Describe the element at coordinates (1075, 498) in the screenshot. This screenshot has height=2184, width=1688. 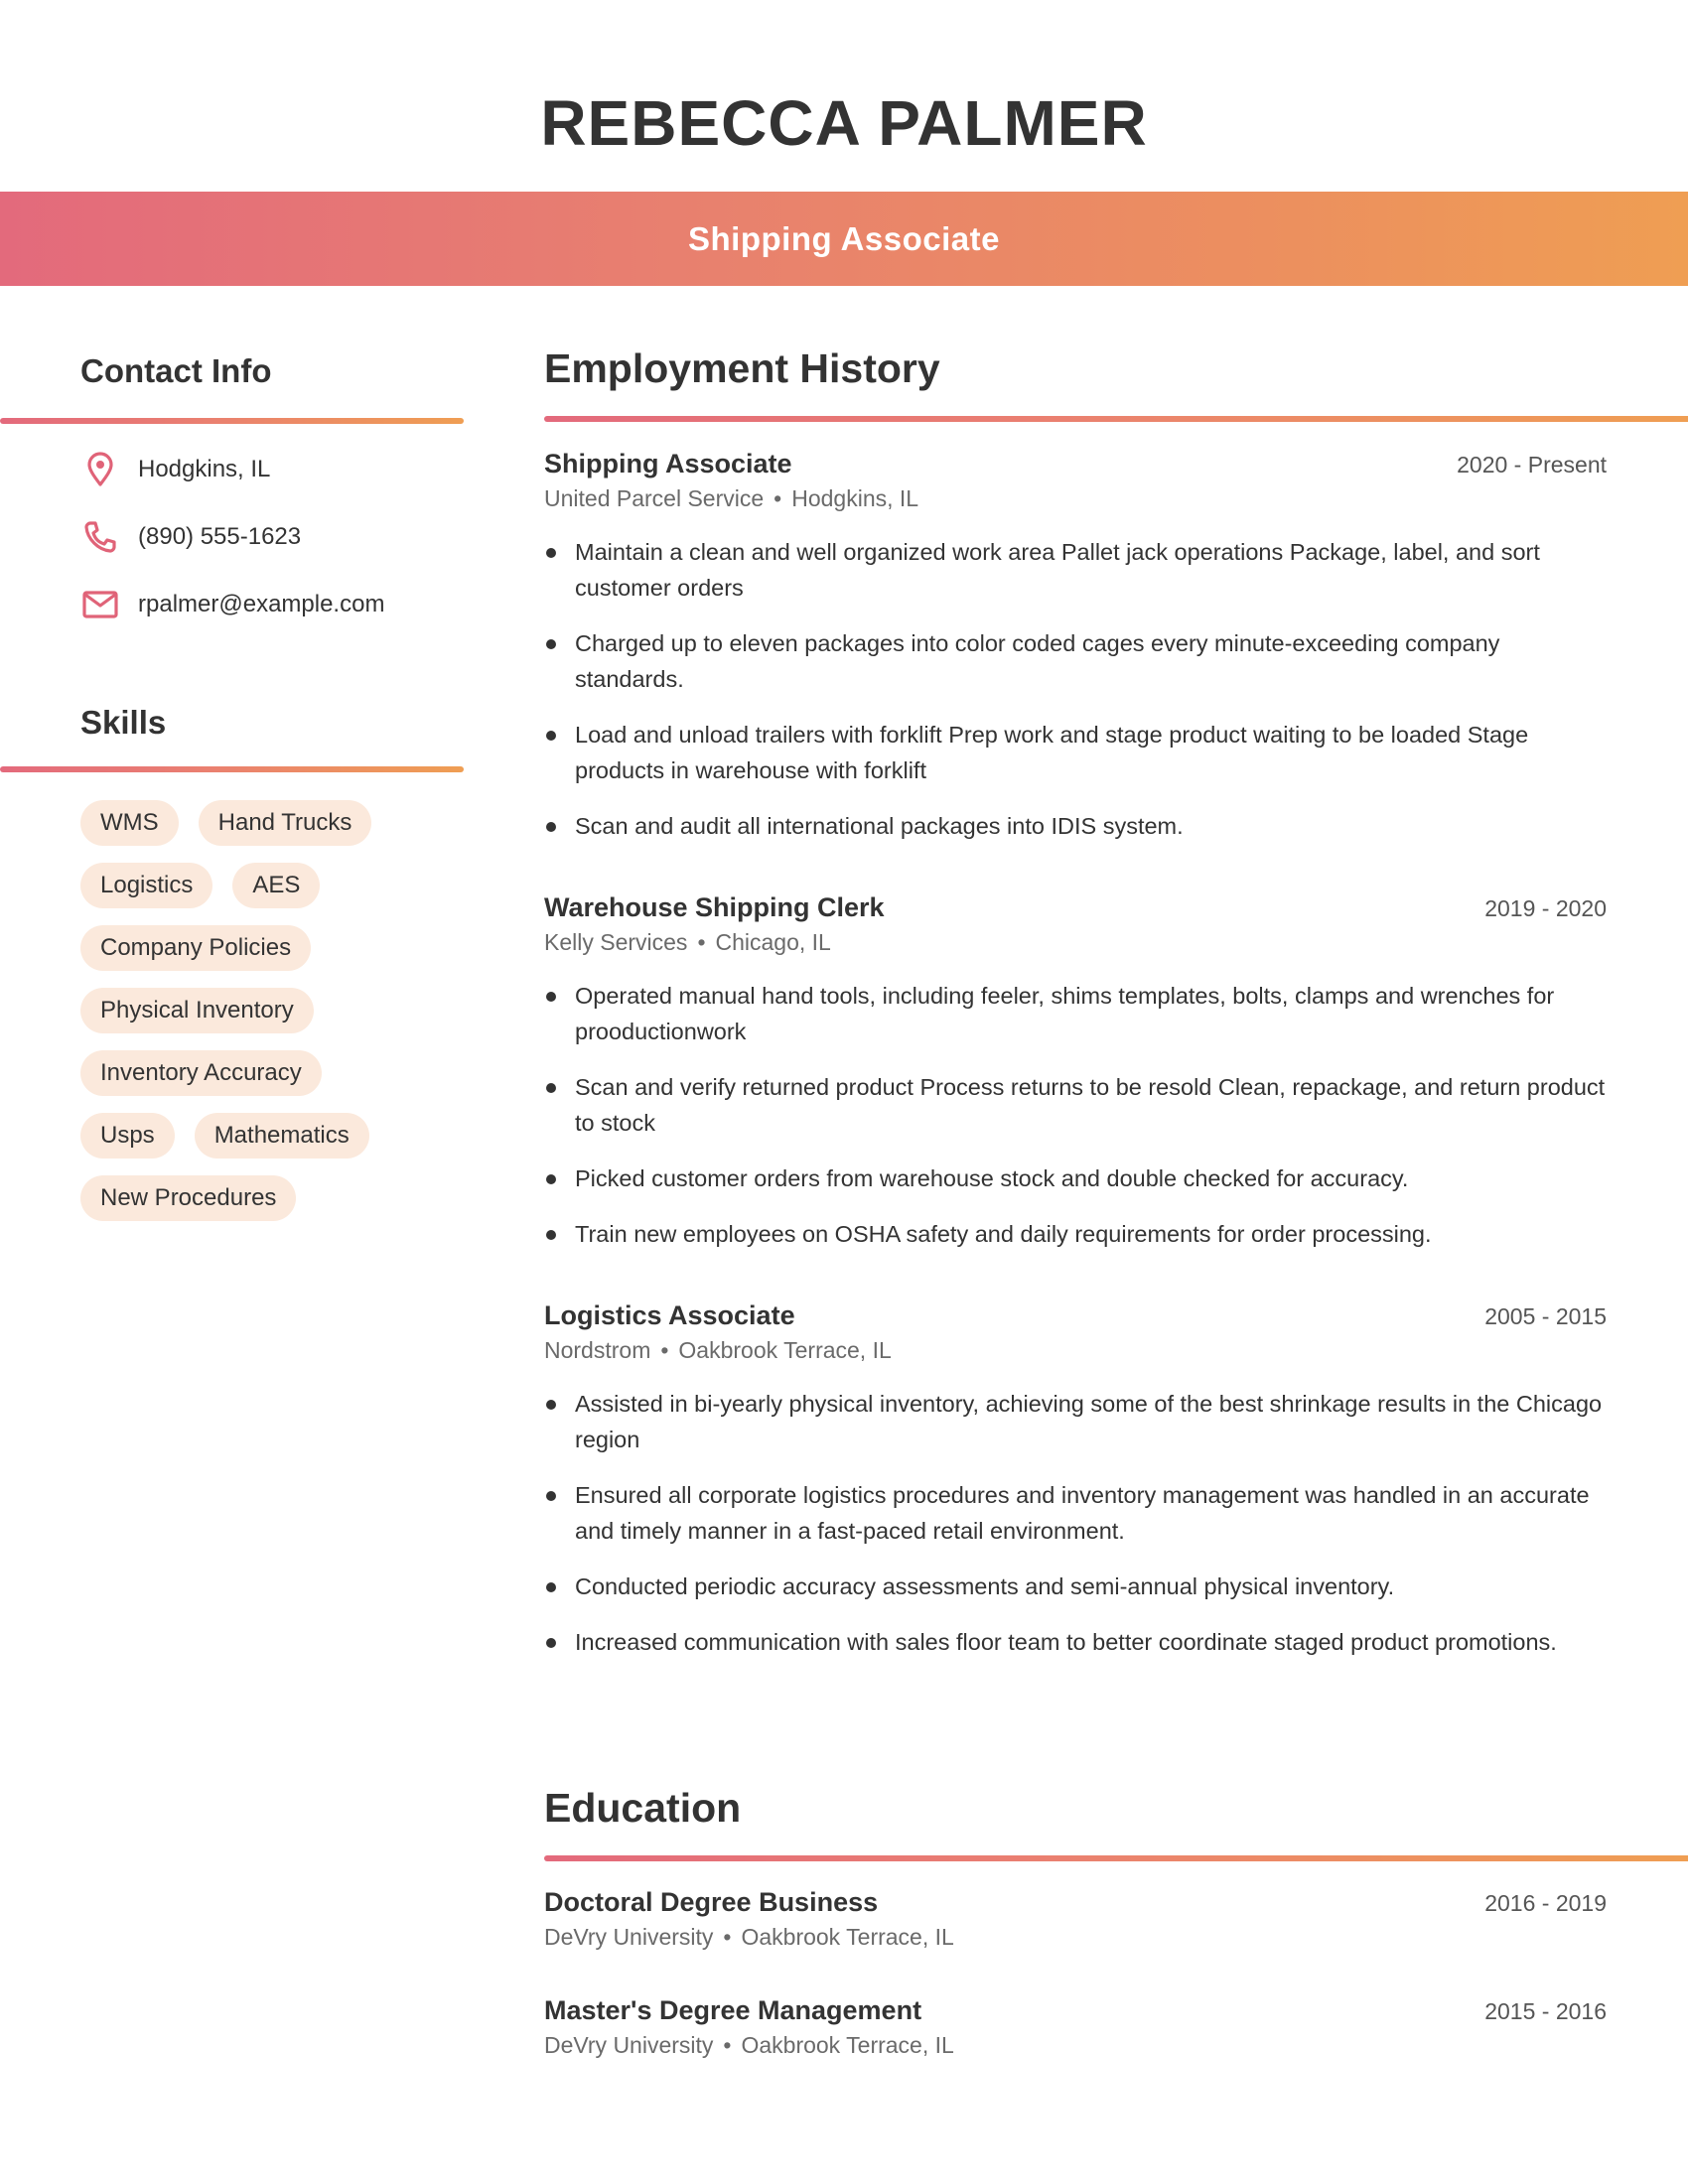
I see `job-meta: United Parcel Service • Hodgkins, IL` at that location.